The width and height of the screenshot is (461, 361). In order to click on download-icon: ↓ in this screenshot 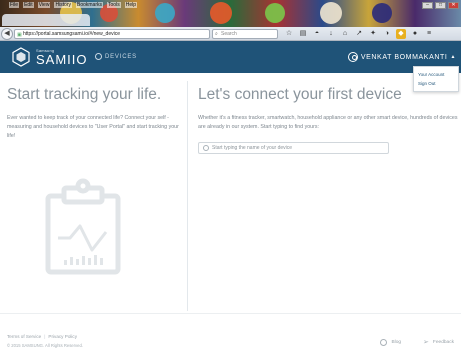, I will do `click(331, 34)`.